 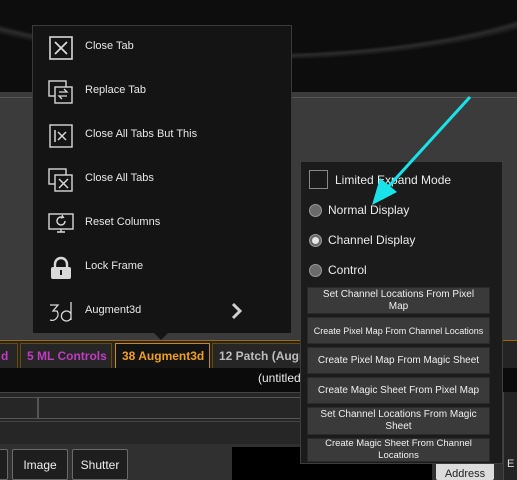 I want to click on lock-icon, so click(x=61, y=267).